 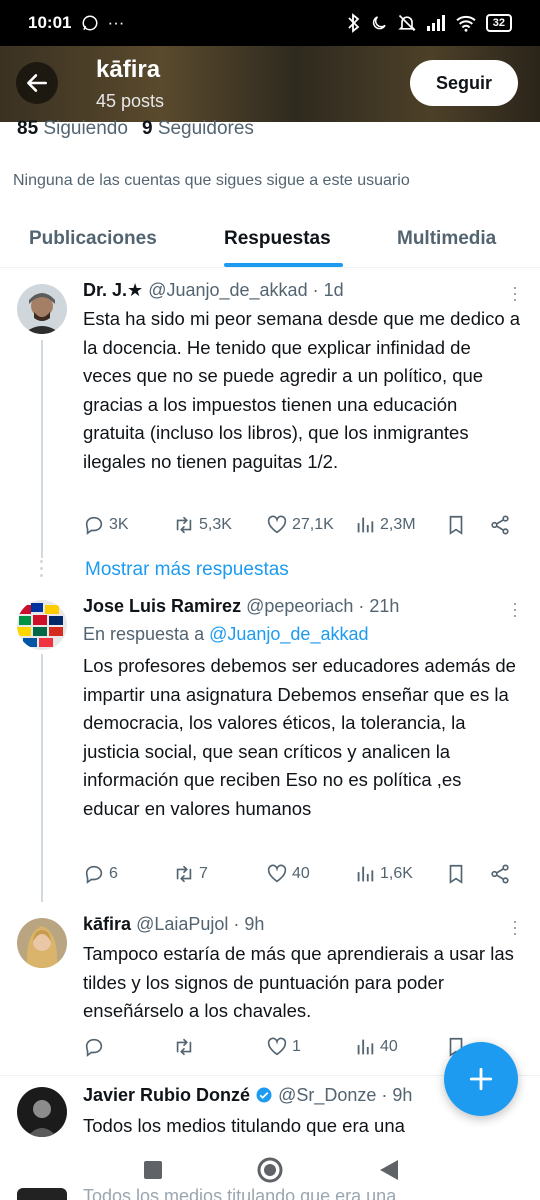 What do you see at coordinates (435, 23) in the screenshot?
I see `signal-icon` at bounding box center [435, 23].